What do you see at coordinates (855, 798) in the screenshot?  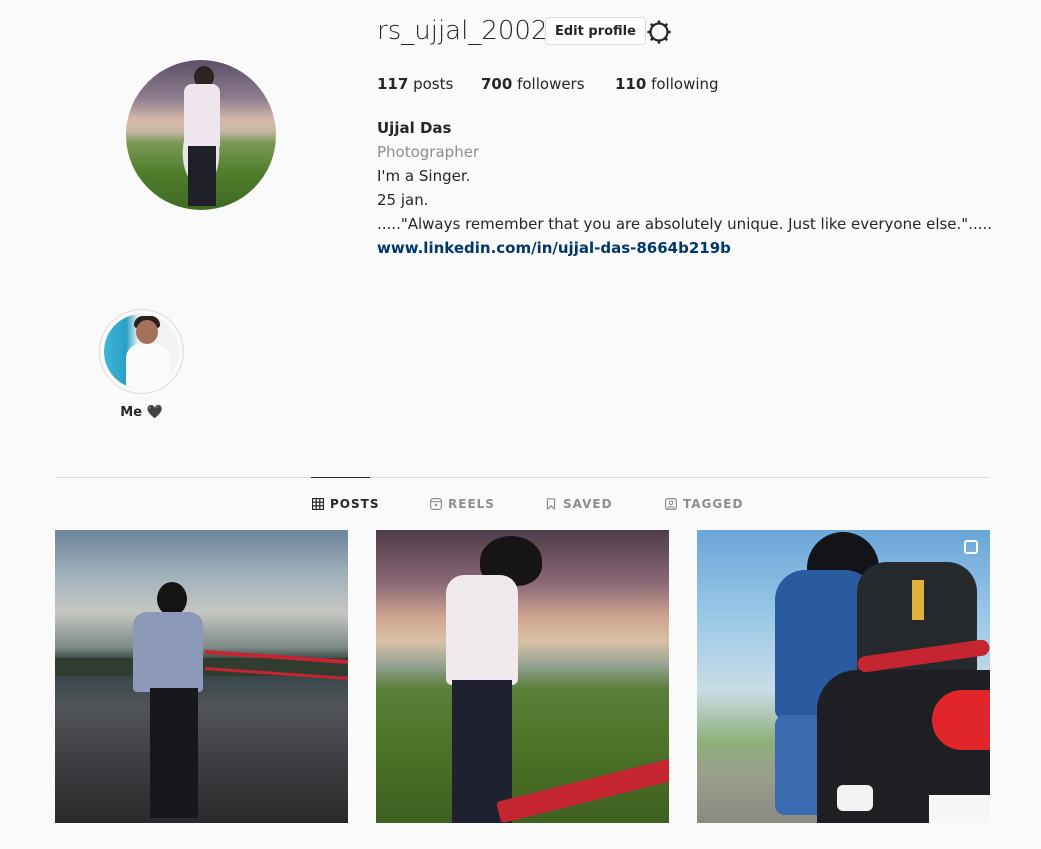 I see `post-bike-indicator` at bounding box center [855, 798].